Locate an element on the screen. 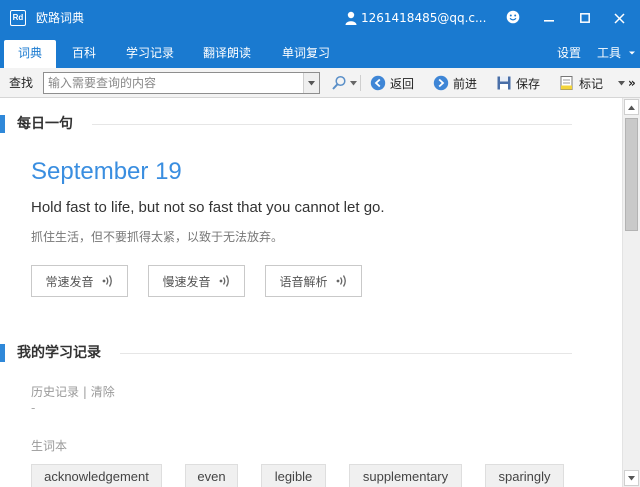 This screenshot has height=487, width=640. daily-date: September 19 is located at coordinates (106, 171).